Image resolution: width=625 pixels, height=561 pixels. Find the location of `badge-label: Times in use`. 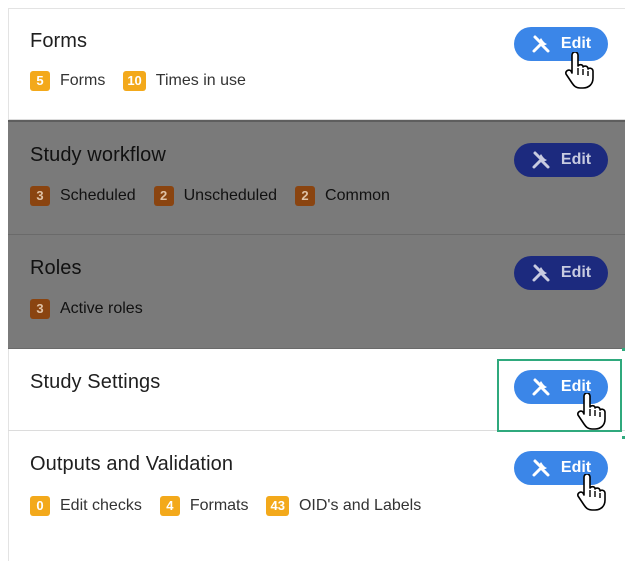

badge-label: Times in use is located at coordinates (200, 80).